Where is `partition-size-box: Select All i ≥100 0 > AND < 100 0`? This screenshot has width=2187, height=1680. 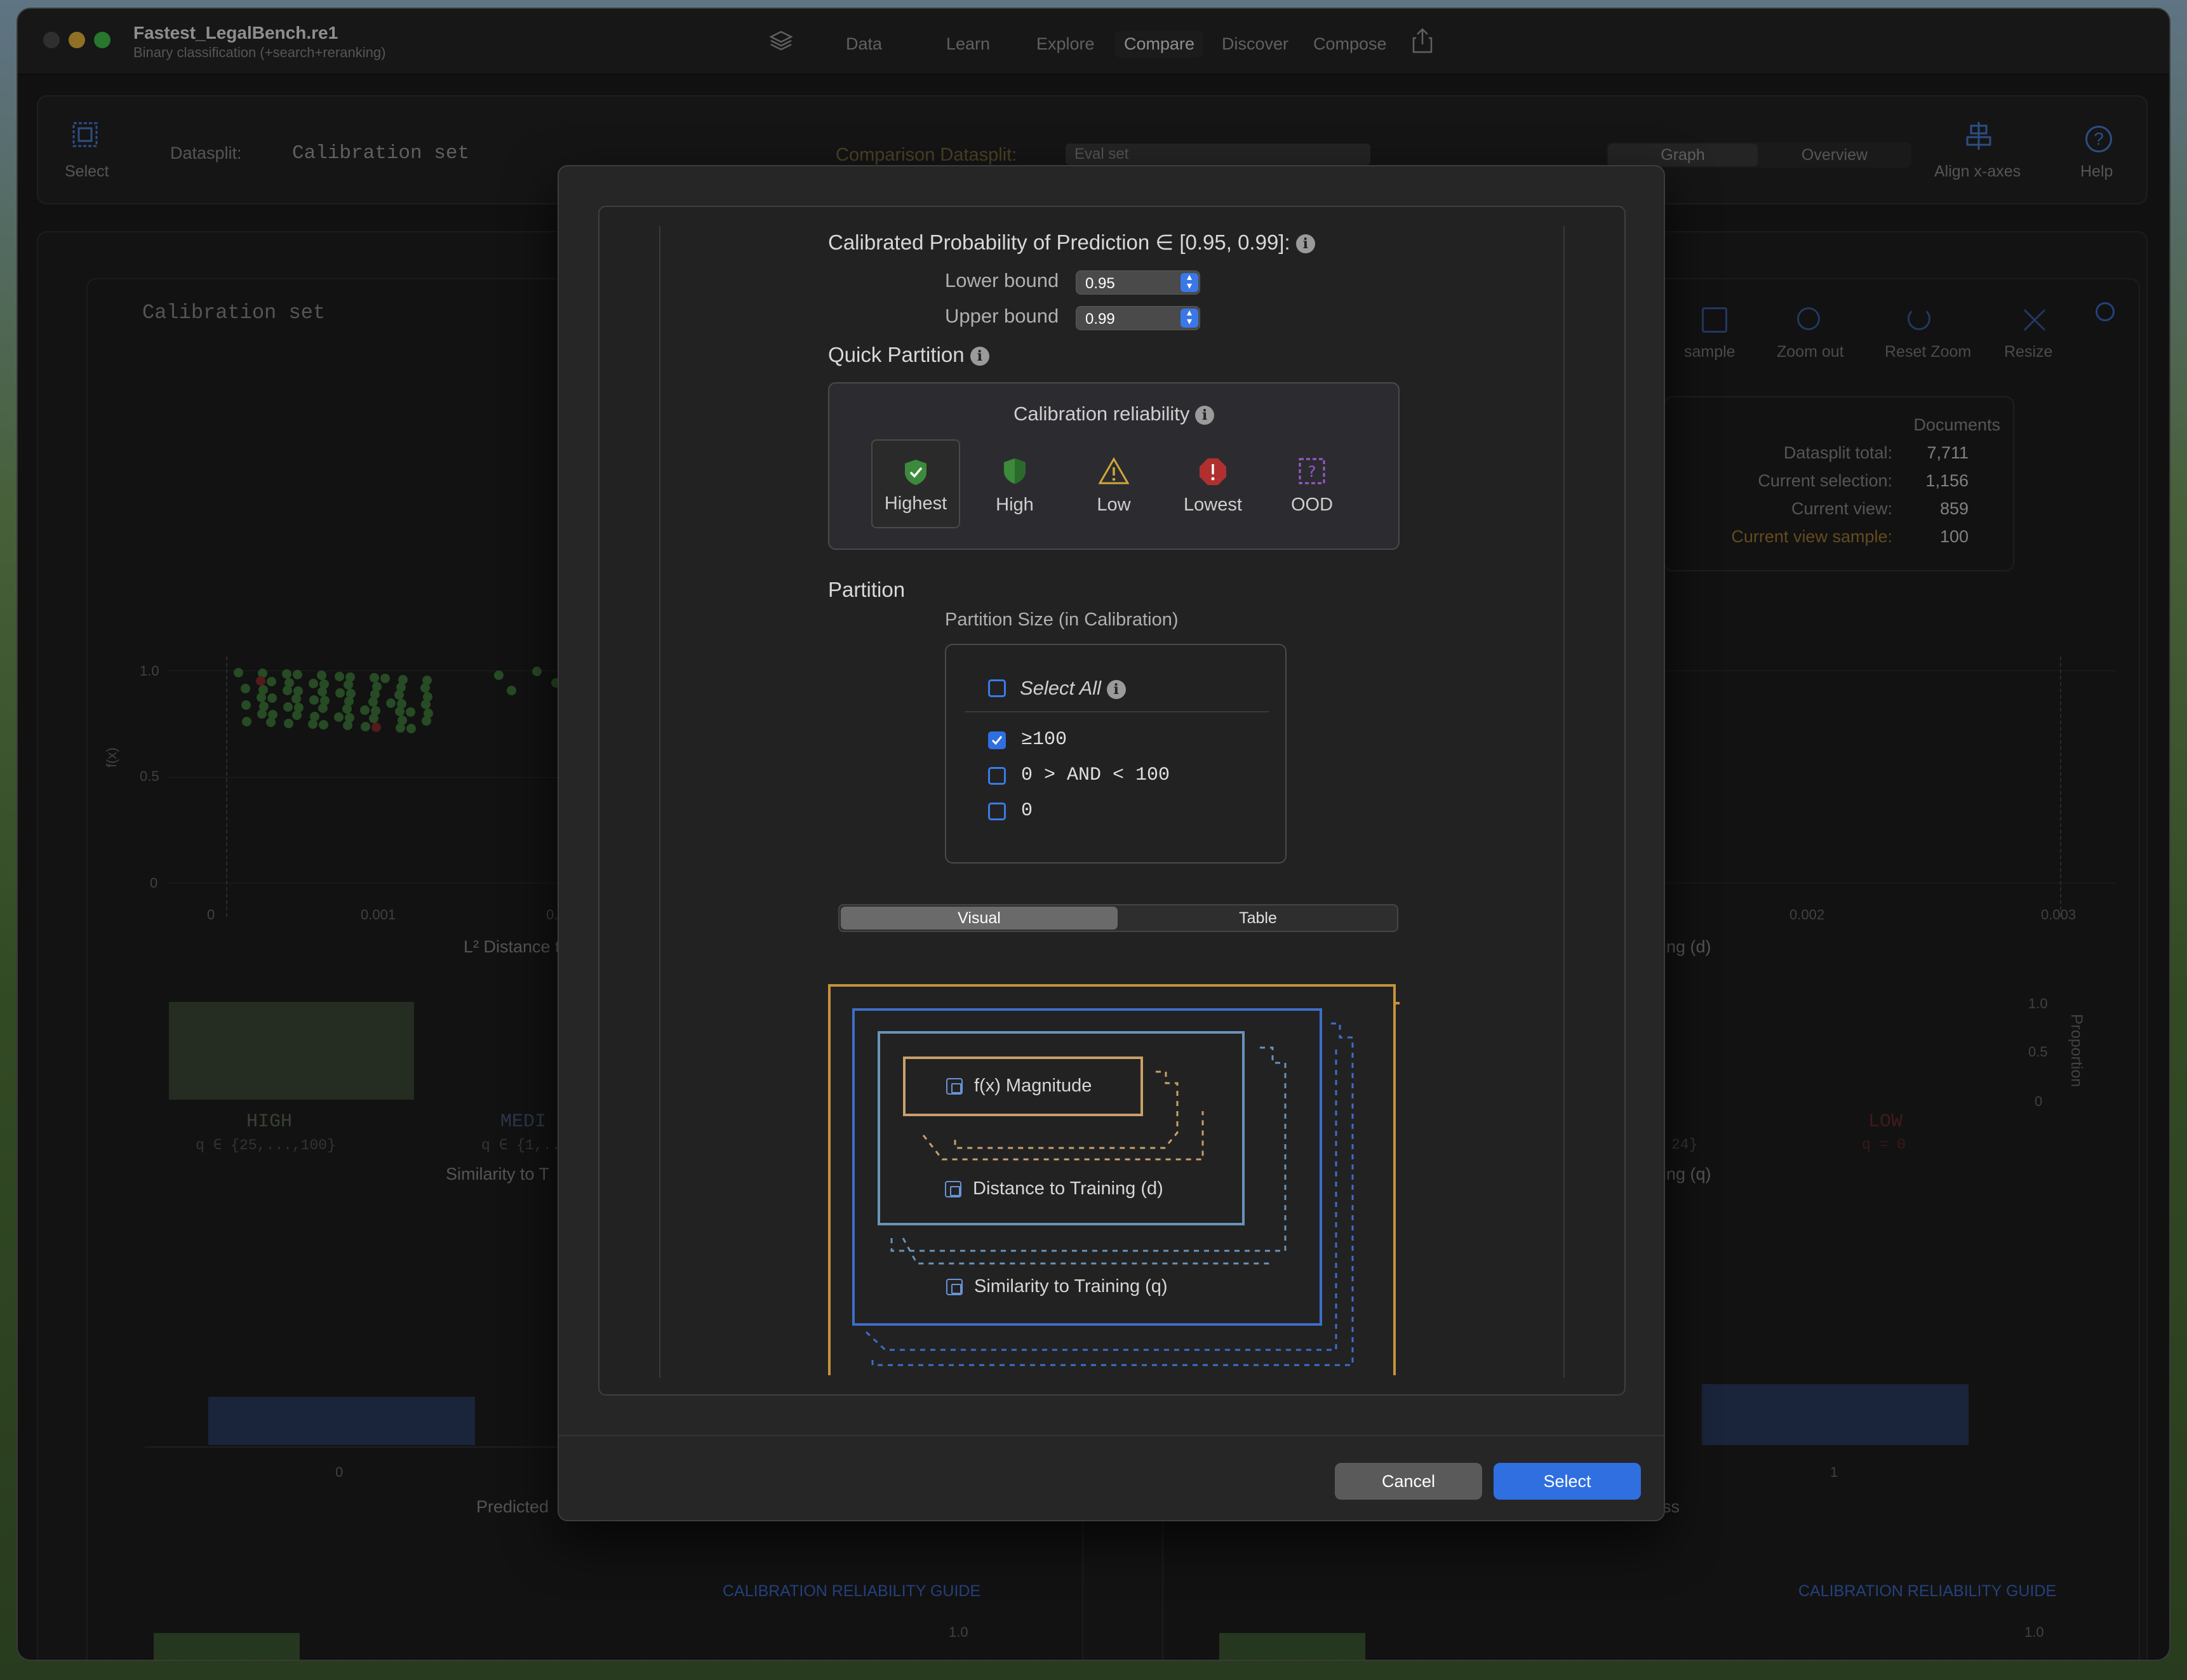 partition-size-box: Select All i ≥100 0 > AND < 100 0 is located at coordinates (1116, 753).